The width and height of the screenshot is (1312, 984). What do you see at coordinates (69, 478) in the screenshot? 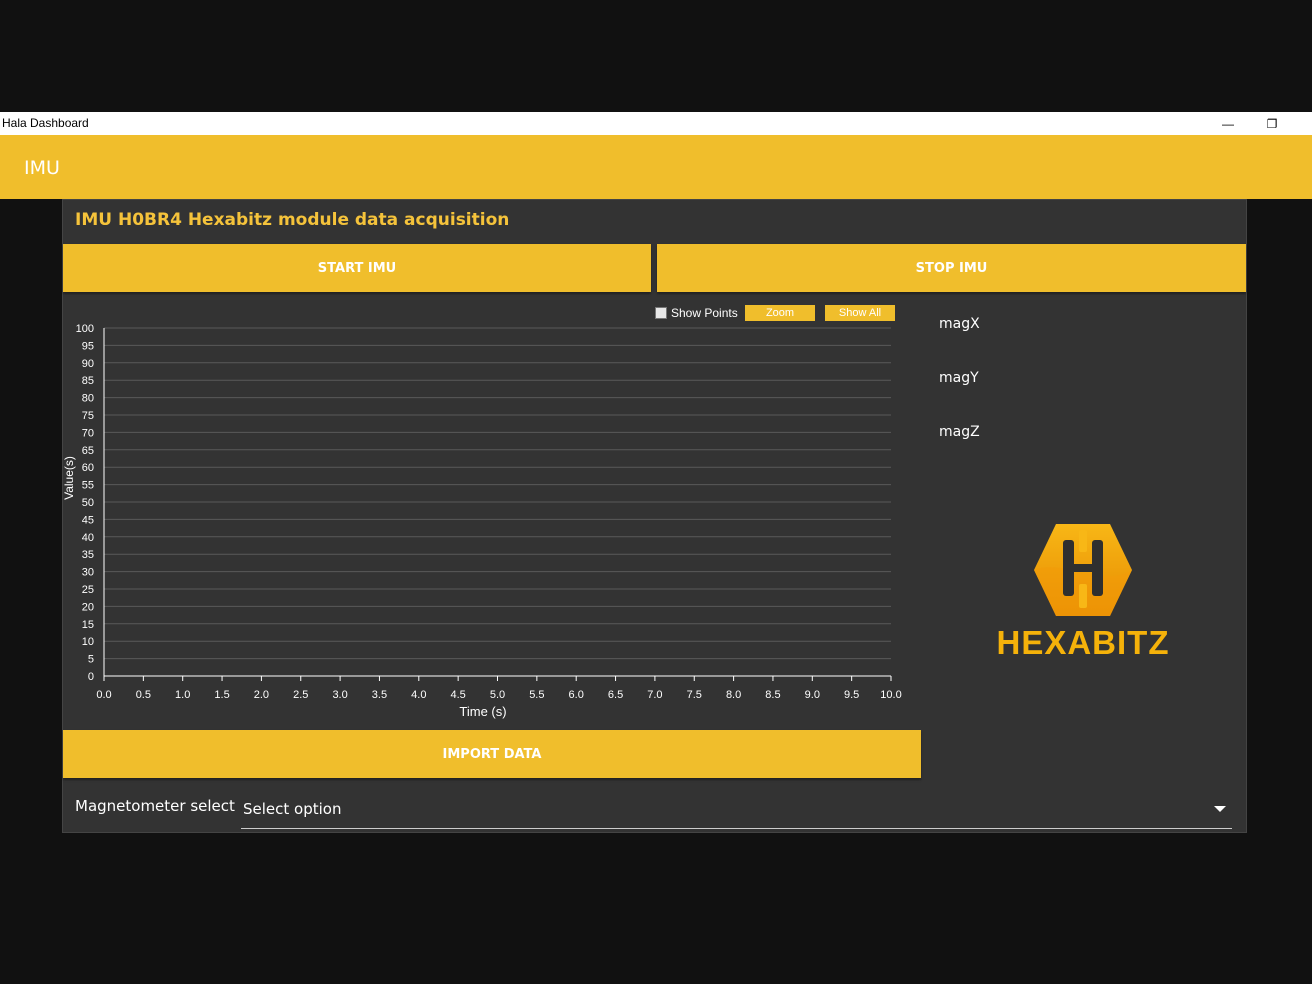
I see `y-axis-label: Value(s)` at bounding box center [69, 478].